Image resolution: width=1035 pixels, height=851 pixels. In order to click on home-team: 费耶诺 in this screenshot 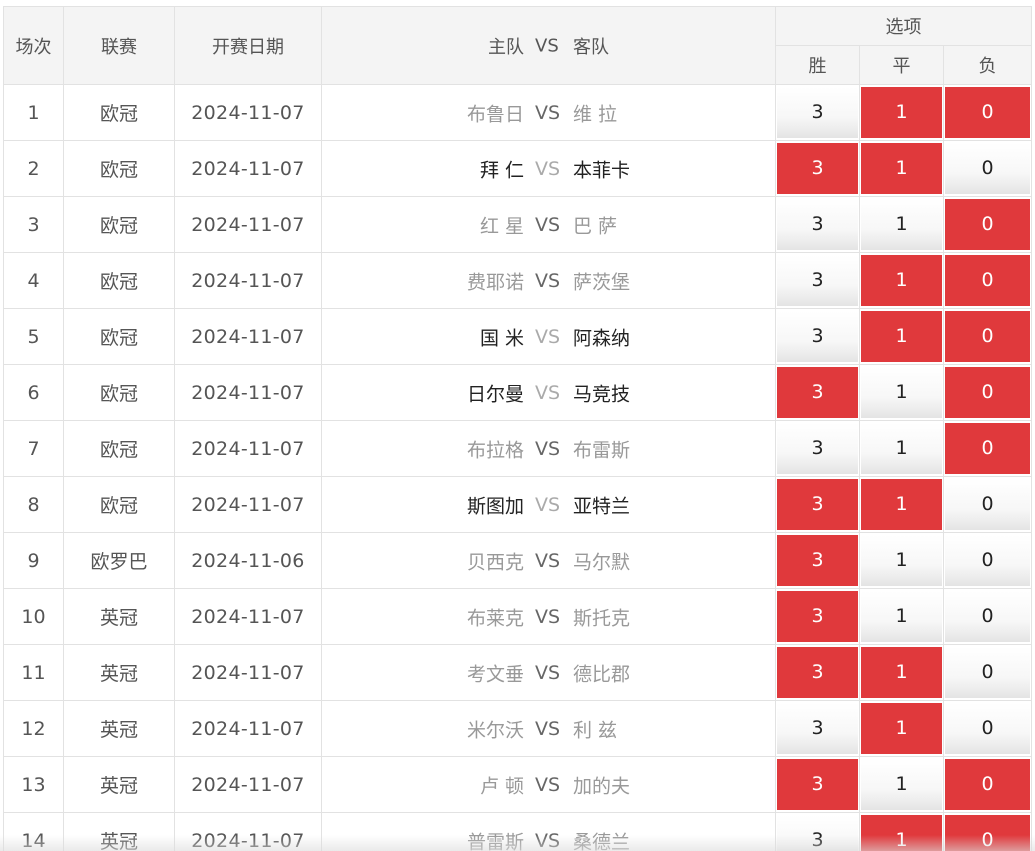, I will do `click(495, 282)`.